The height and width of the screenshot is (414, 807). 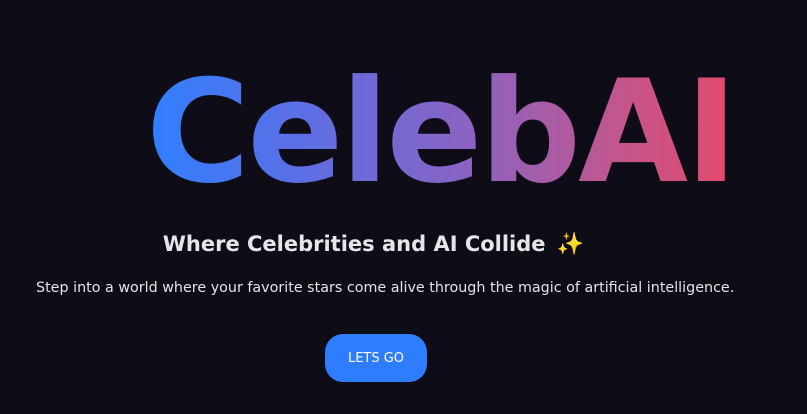 I want to click on tagline: Where Celebrities and AI Collide ✨, so click(x=373, y=244).